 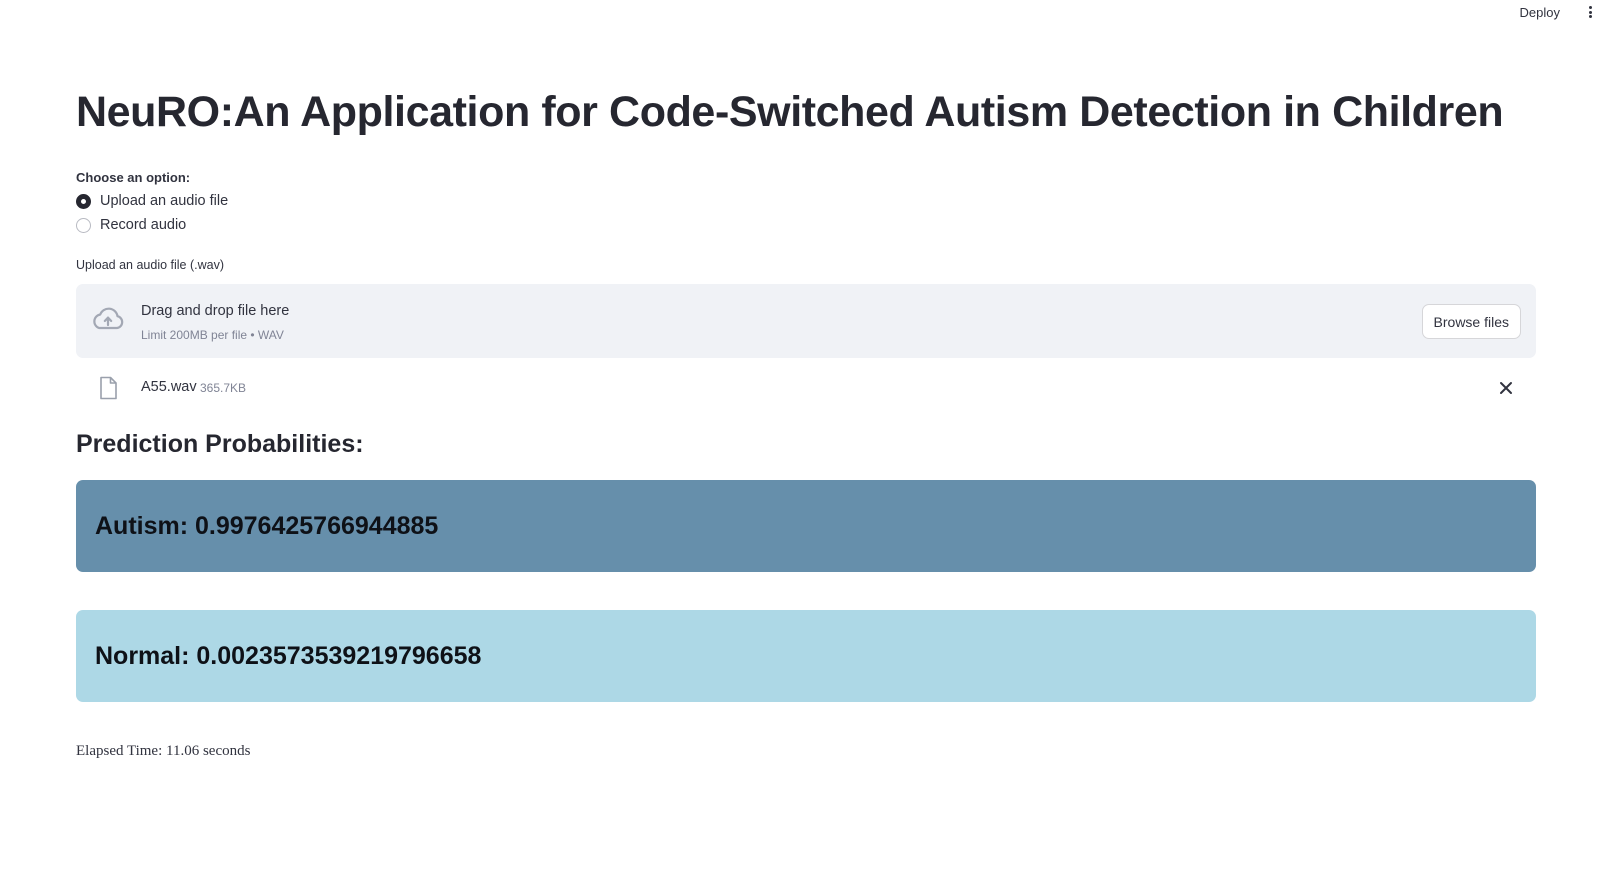 I want to click on browse-files-button: Browse files, so click(x=1471, y=321).